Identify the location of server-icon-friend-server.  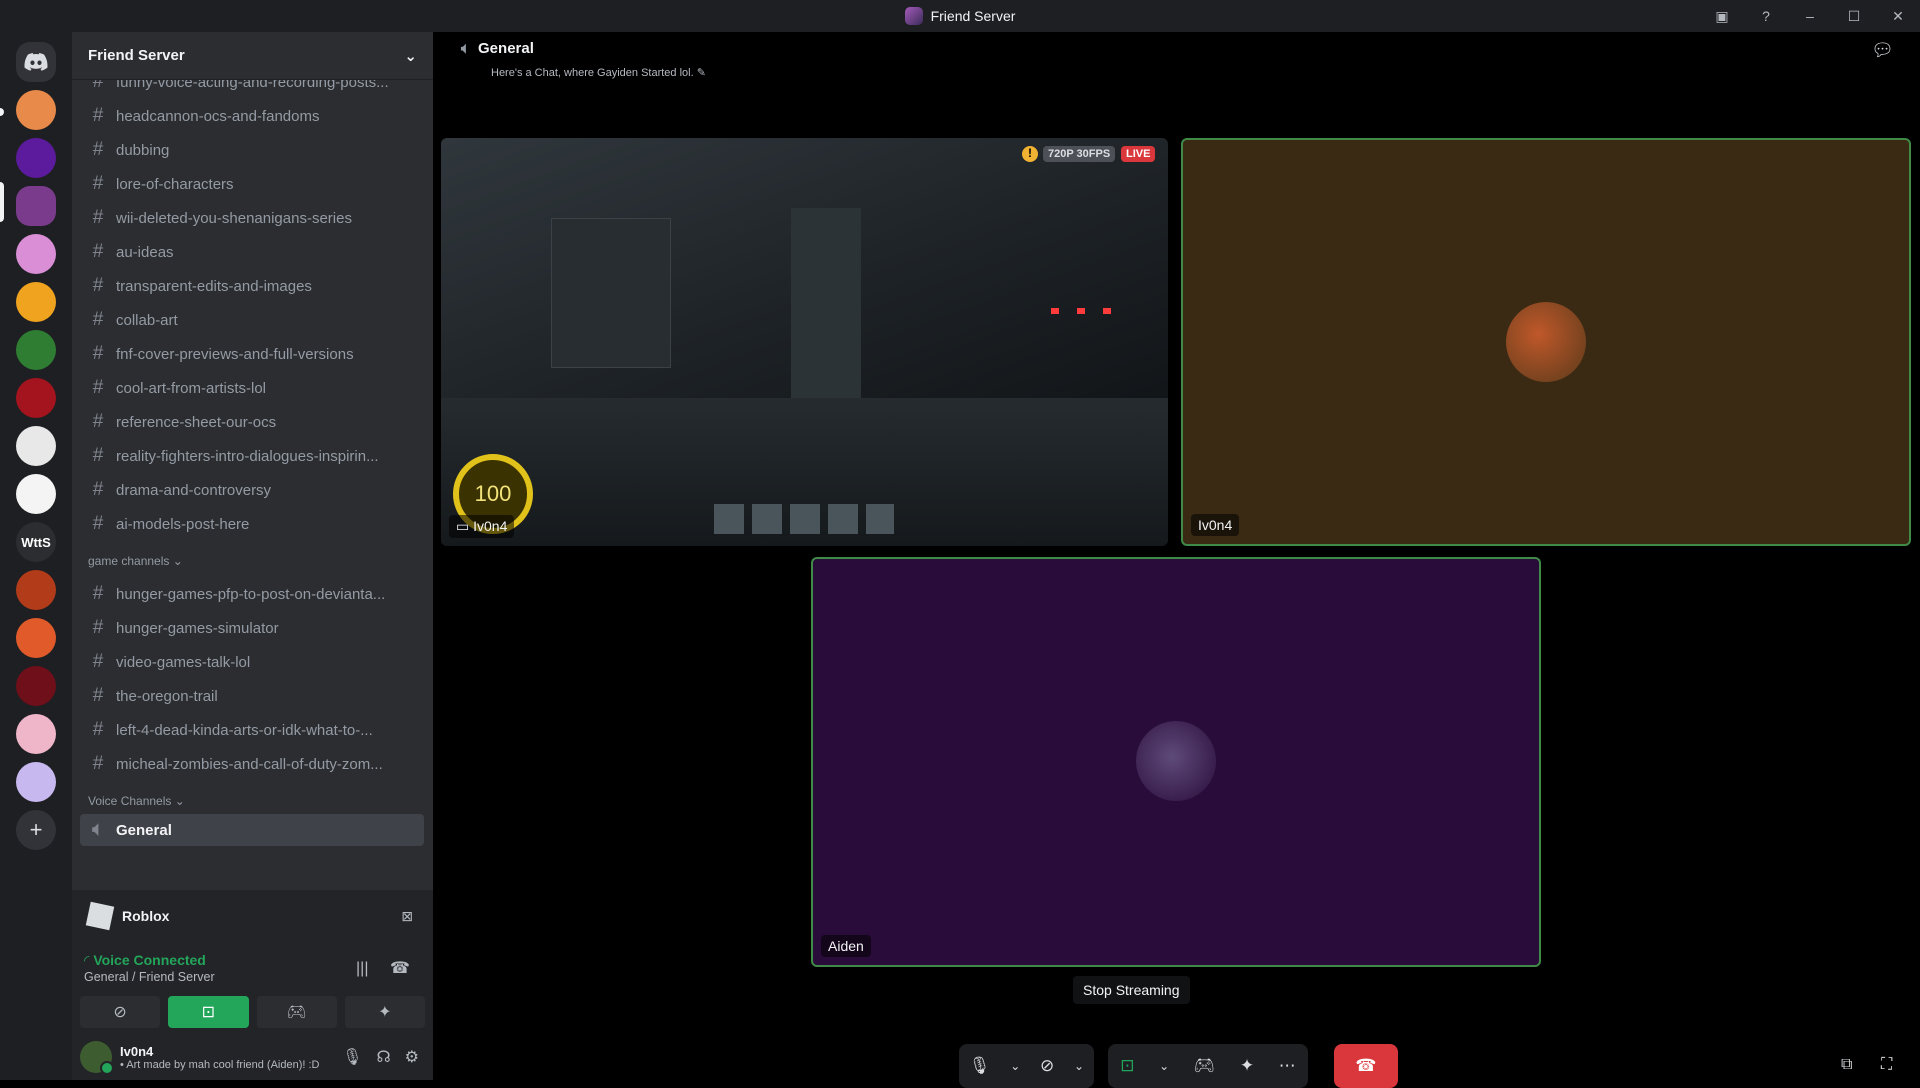
(36, 206).